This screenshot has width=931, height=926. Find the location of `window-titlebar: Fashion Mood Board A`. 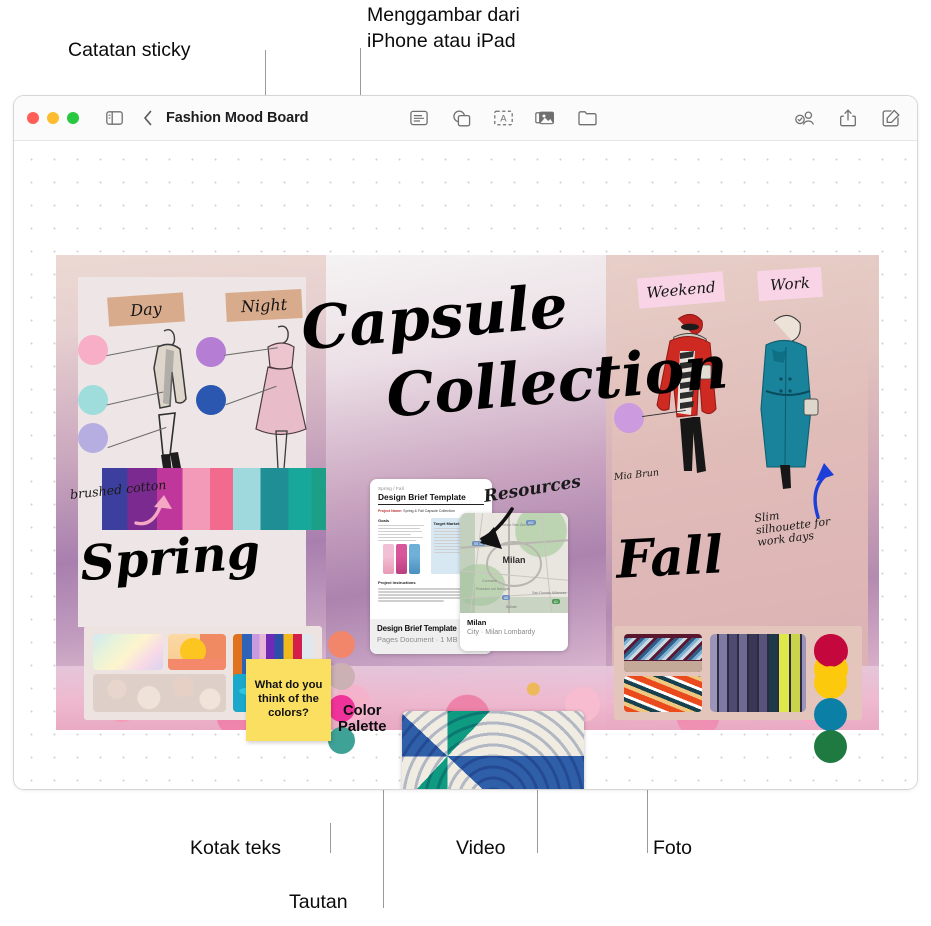

window-titlebar: Fashion Mood Board A is located at coordinates (465, 118).